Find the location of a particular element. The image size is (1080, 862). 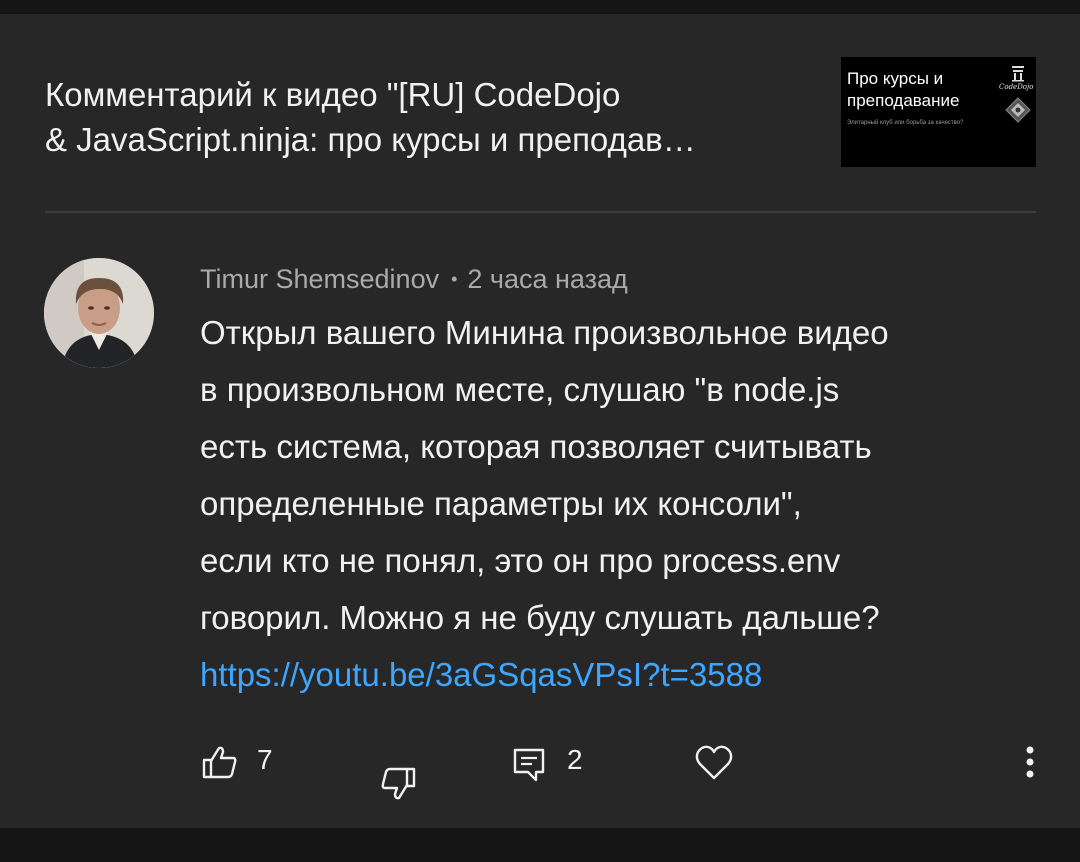

avatar-photo is located at coordinates (99, 313).